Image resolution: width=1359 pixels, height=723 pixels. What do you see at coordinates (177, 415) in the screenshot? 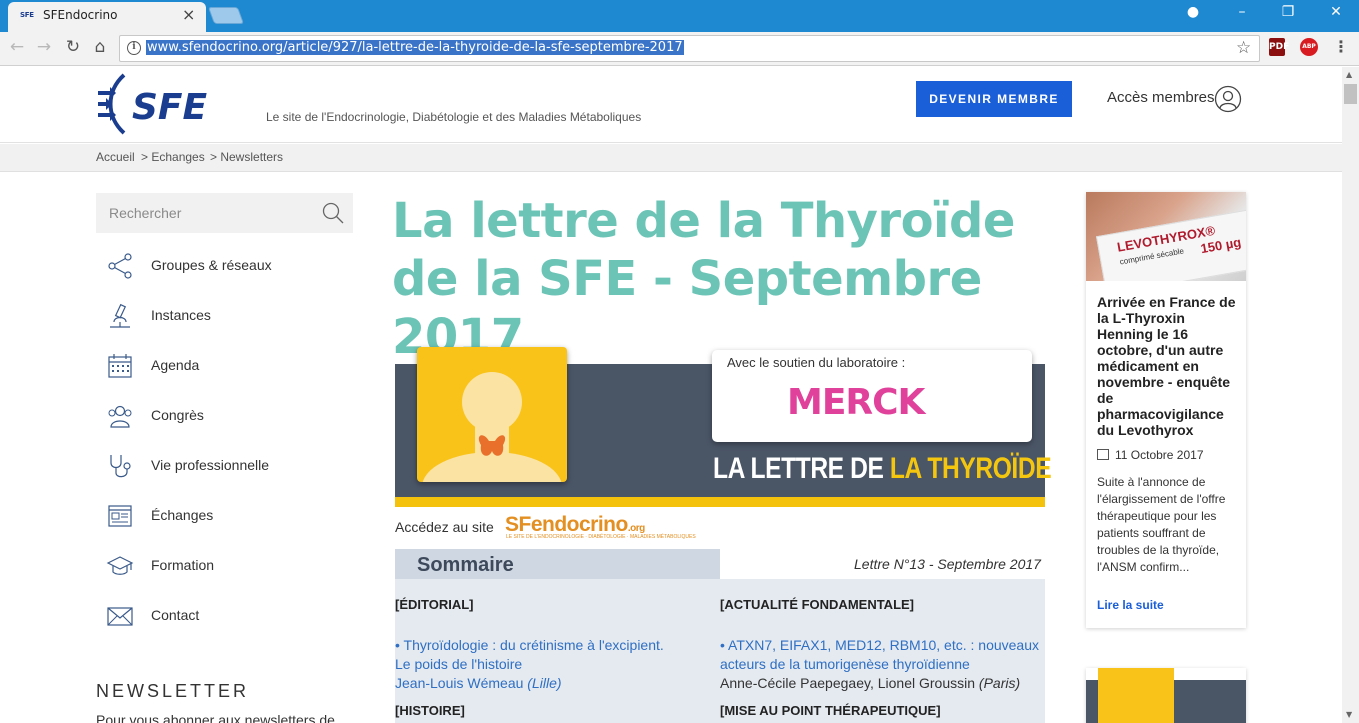
I see `sidebar-item-label: Congrès` at bounding box center [177, 415].